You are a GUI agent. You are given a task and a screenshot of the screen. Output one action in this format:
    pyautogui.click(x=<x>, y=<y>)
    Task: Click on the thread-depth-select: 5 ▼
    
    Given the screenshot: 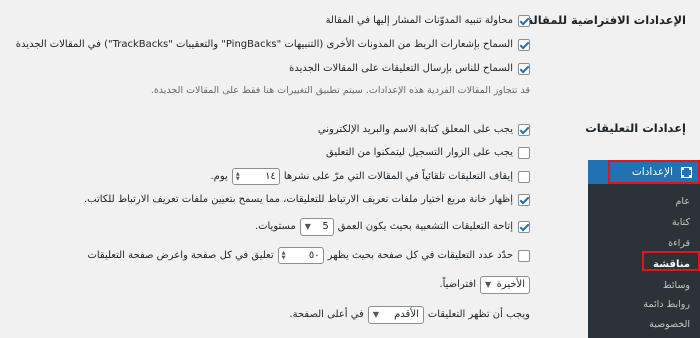 What is the action you would take?
    pyautogui.click(x=316, y=227)
    